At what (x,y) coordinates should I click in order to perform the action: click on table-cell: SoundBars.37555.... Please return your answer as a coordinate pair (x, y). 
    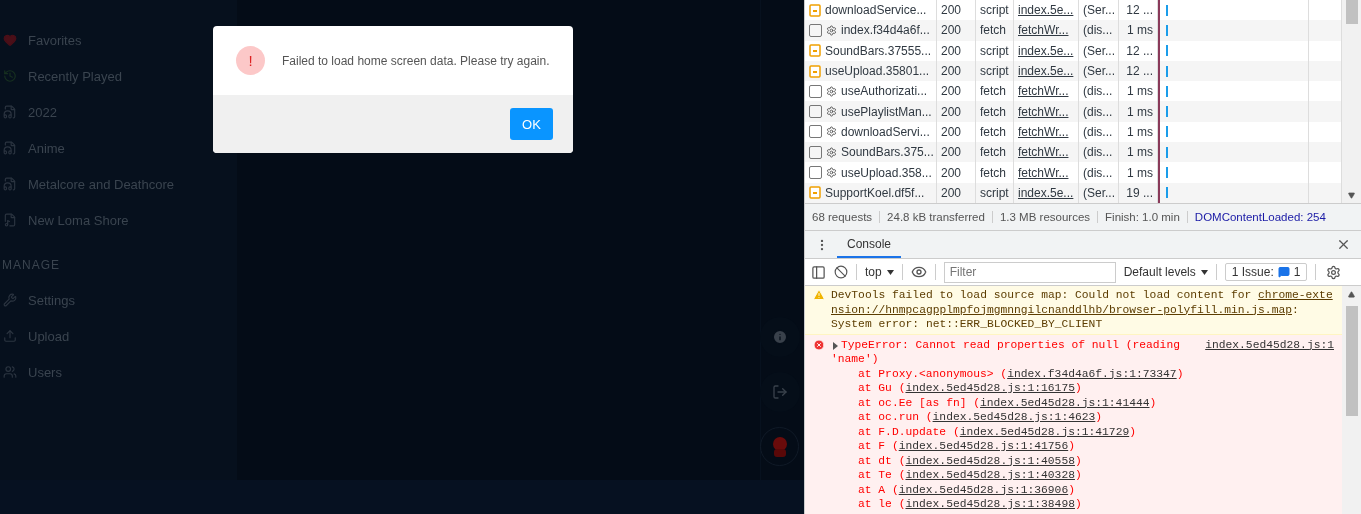
    Looking at the image, I should click on (871, 50).